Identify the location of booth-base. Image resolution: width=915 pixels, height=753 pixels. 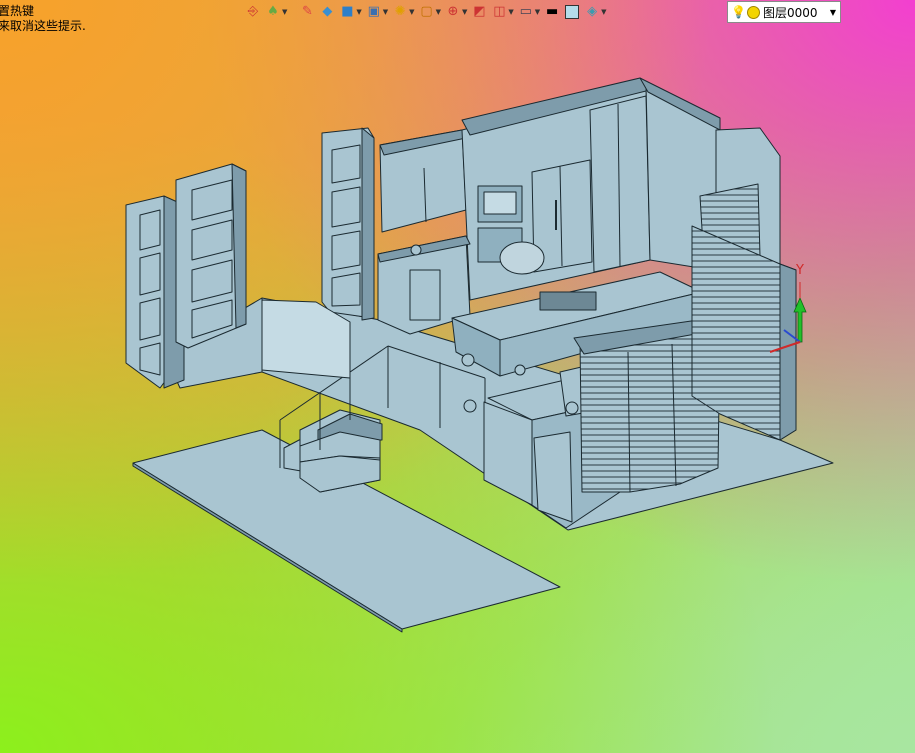
(508, 453).